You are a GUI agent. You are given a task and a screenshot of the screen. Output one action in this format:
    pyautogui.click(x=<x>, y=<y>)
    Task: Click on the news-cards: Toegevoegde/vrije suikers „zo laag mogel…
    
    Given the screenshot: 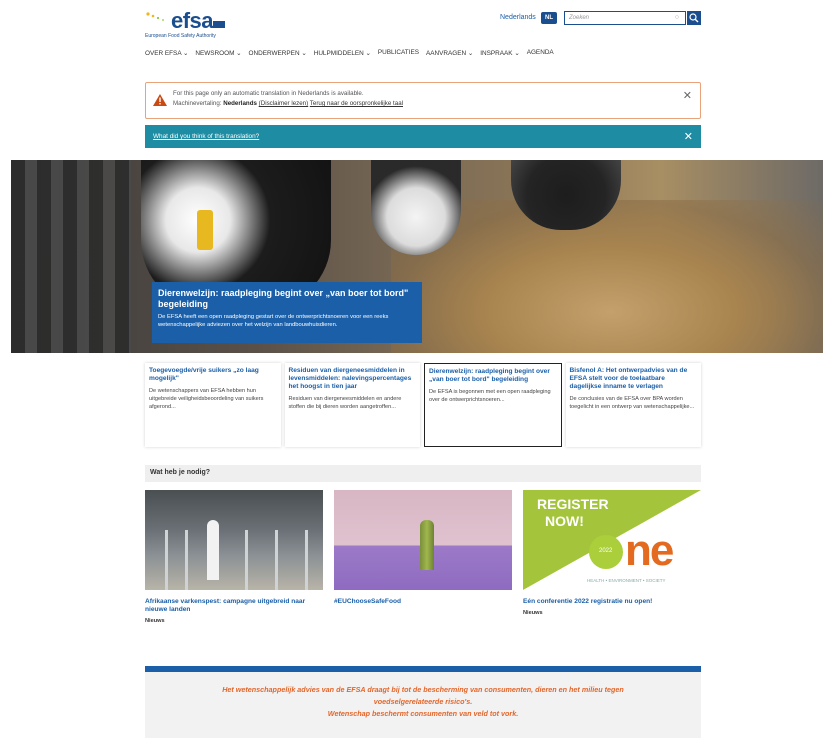 What is the action you would take?
    pyautogui.click(x=423, y=405)
    